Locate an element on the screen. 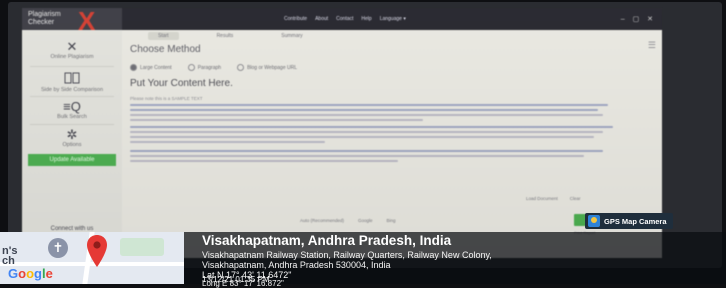  engine-auto: Auto (Recommended) is located at coordinates (322, 220).